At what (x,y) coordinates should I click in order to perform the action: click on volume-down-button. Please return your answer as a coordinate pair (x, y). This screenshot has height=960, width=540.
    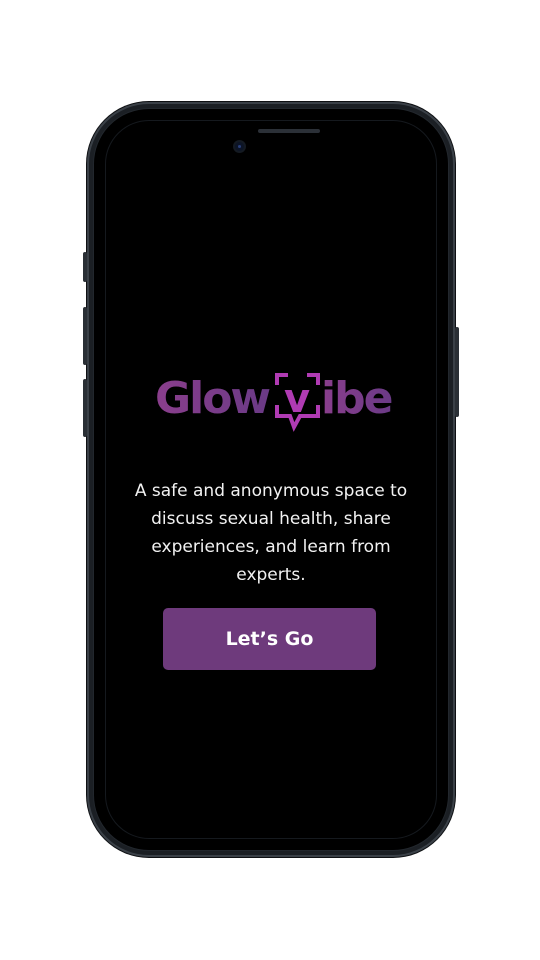
    Looking at the image, I should click on (85, 408).